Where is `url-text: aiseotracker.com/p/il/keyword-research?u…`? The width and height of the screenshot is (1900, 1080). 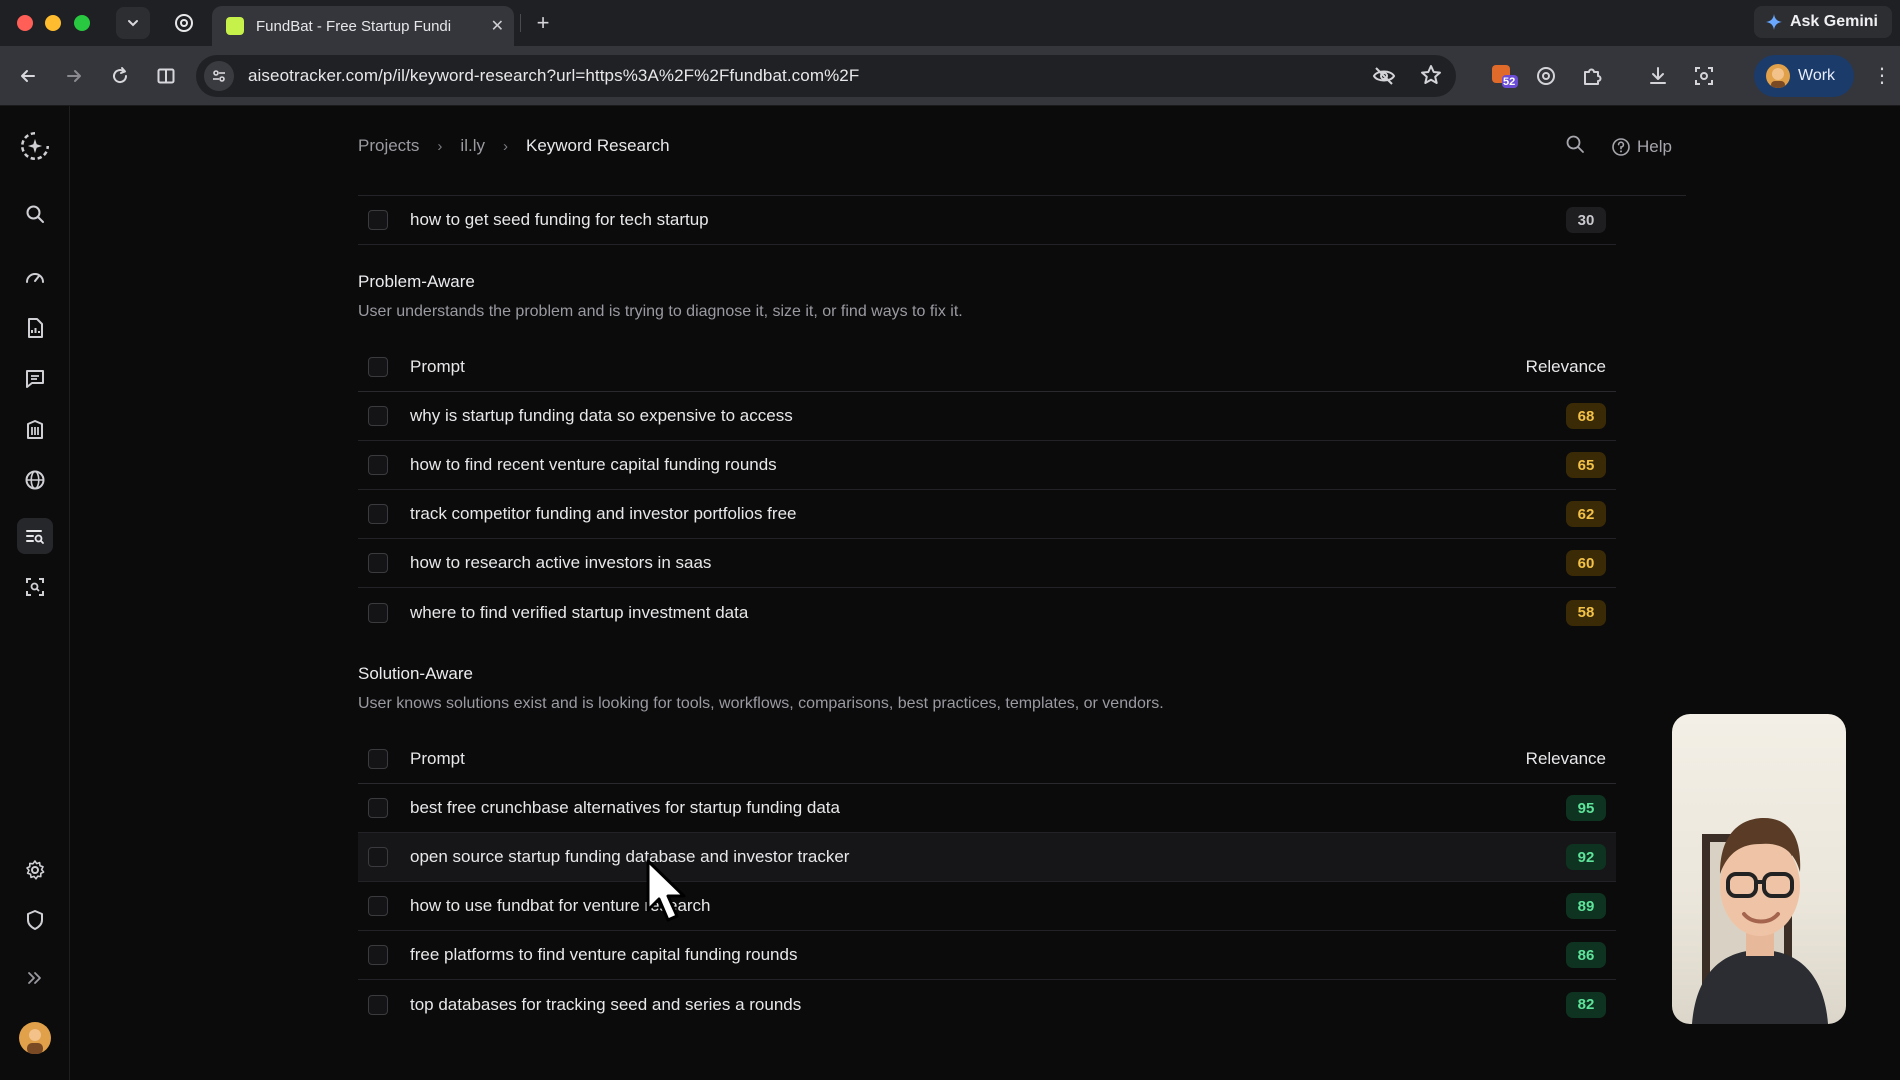 url-text: aiseotracker.com/p/il/keyword-research?u… is located at coordinates (553, 76).